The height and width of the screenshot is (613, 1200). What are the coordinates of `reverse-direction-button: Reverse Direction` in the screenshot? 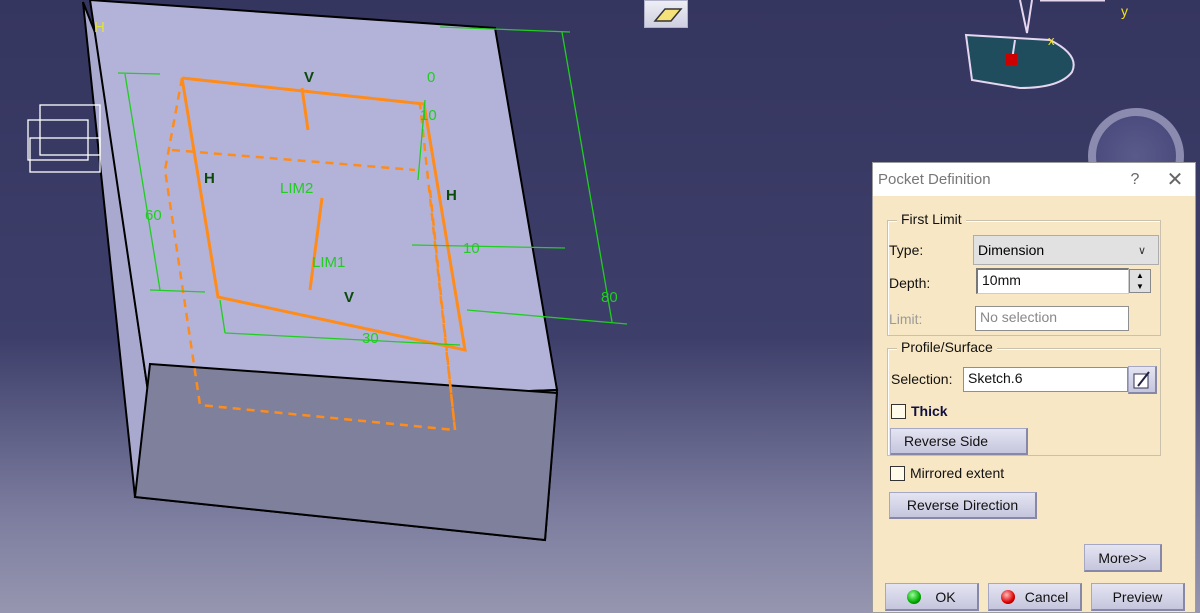 It's located at (963, 505).